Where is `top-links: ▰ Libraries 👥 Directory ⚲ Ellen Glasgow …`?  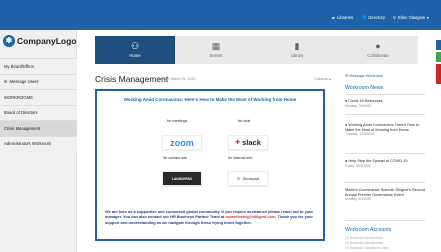 top-links: ▰ Libraries 👥 Directory ⚲ Ellen Glasgow … is located at coordinates (380, 17).